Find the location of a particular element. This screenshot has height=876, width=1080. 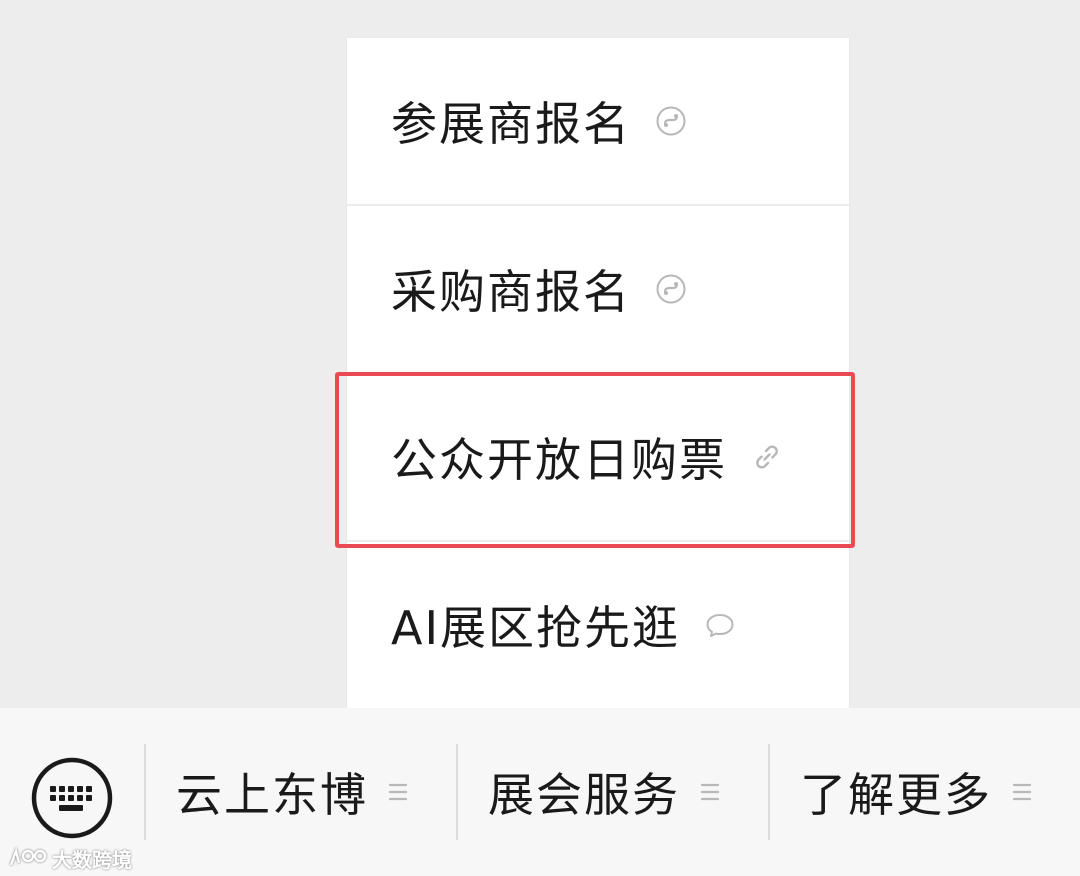

watermark-logo-icon is located at coordinates (29, 858).